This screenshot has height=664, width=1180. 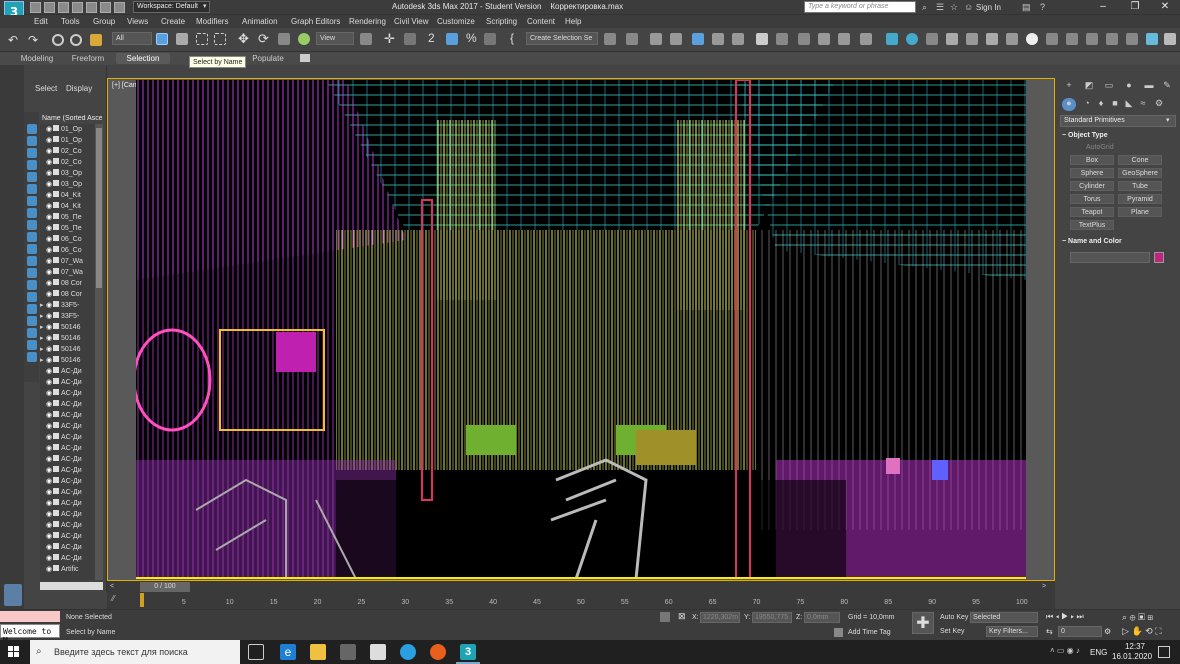 I want to click on modify-panel-icon: ◩, so click(x=1089, y=86).